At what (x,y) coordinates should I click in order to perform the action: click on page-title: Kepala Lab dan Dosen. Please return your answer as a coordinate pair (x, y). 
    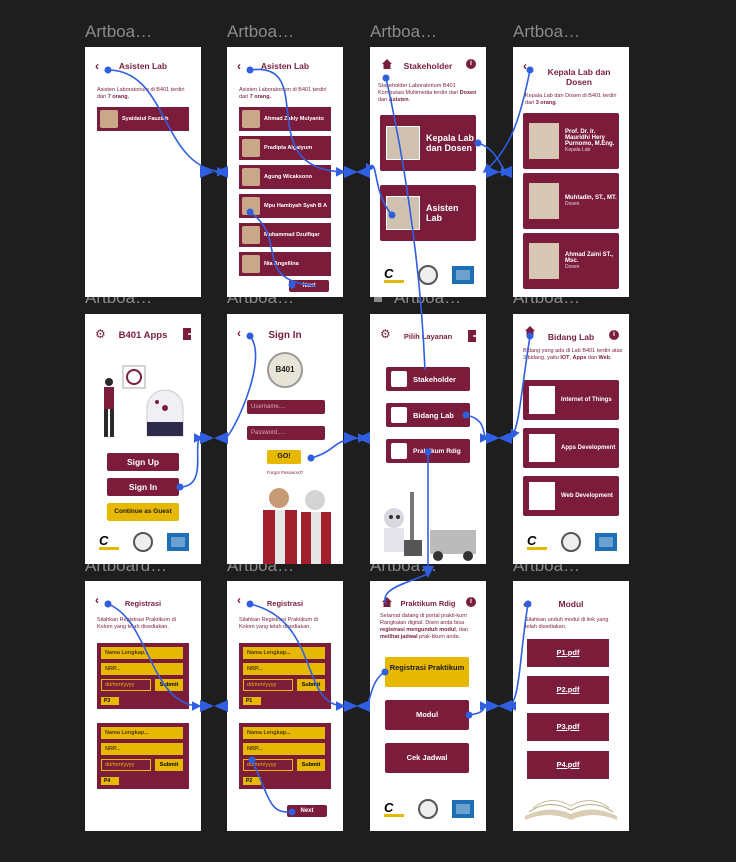
    Looking at the image, I should click on (579, 77).